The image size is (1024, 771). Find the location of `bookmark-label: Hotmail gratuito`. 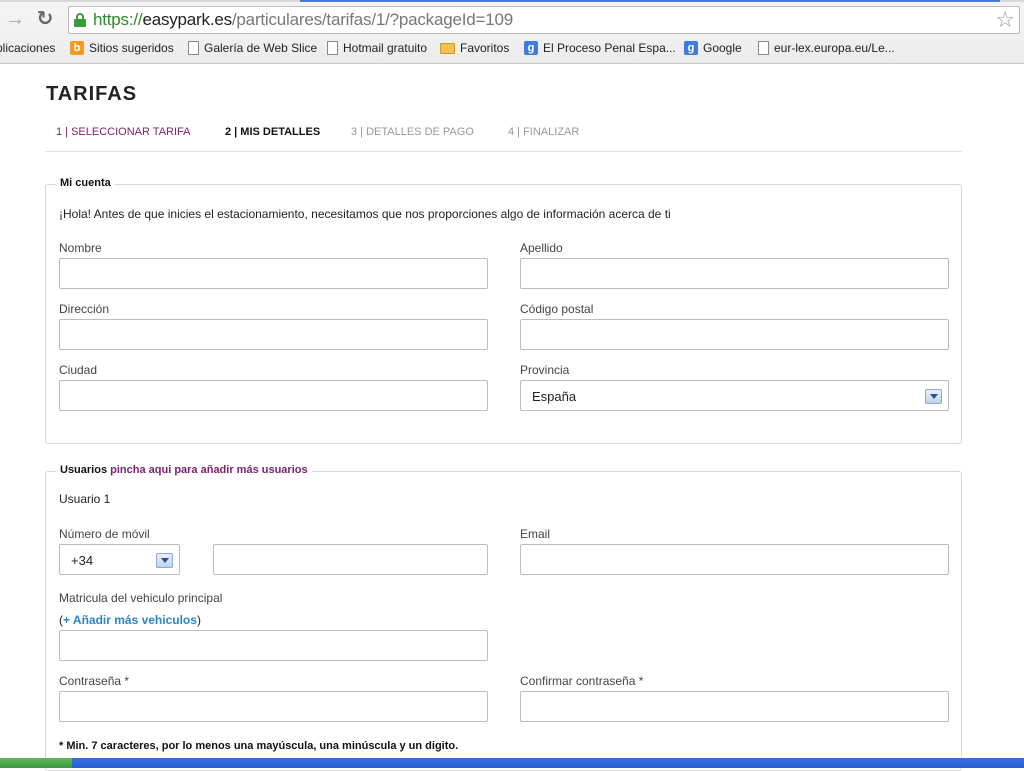

bookmark-label: Hotmail gratuito is located at coordinates (385, 48).